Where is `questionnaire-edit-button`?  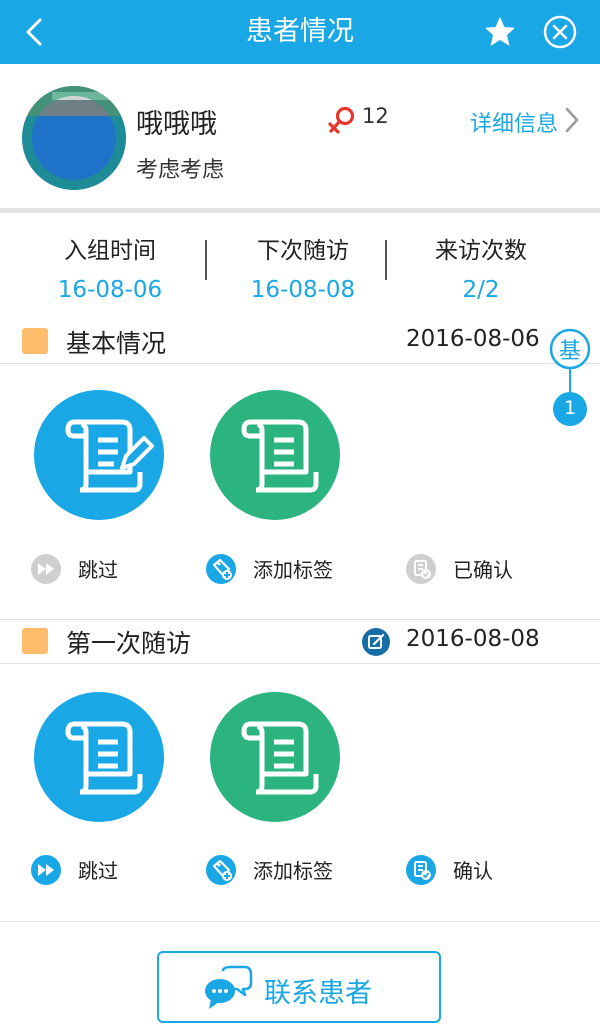 questionnaire-edit-button is located at coordinates (99, 455).